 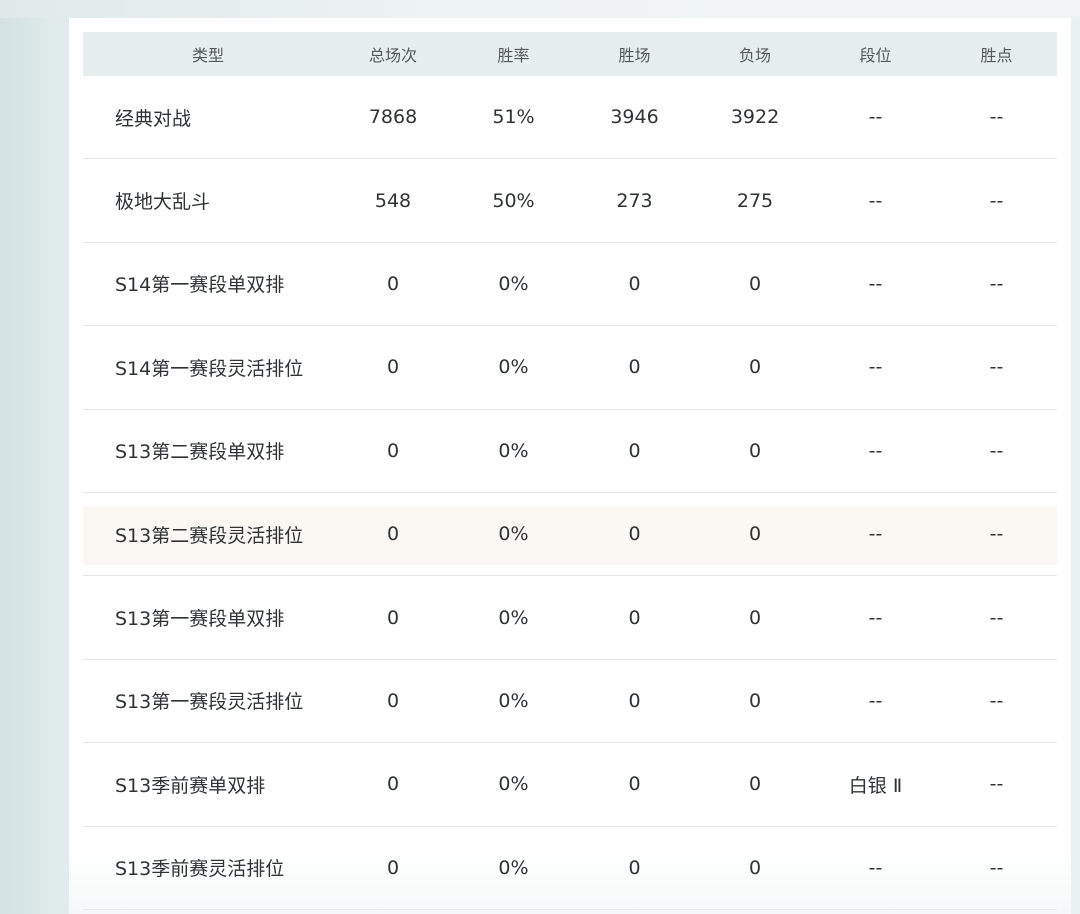 I want to click on cell-win-rate: 51%, so click(x=513, y=117).